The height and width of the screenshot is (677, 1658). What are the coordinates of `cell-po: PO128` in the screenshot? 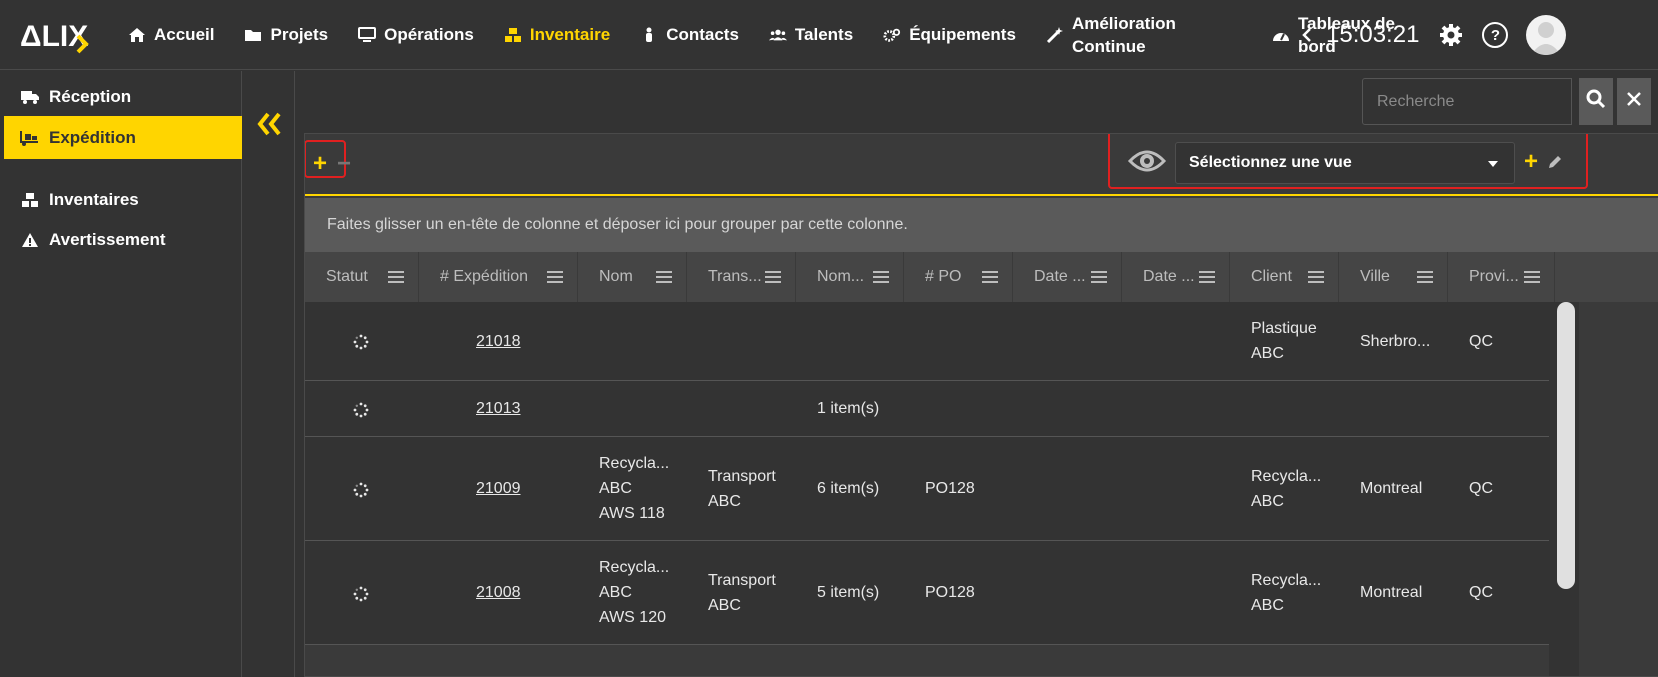 It's located at (958, 488).